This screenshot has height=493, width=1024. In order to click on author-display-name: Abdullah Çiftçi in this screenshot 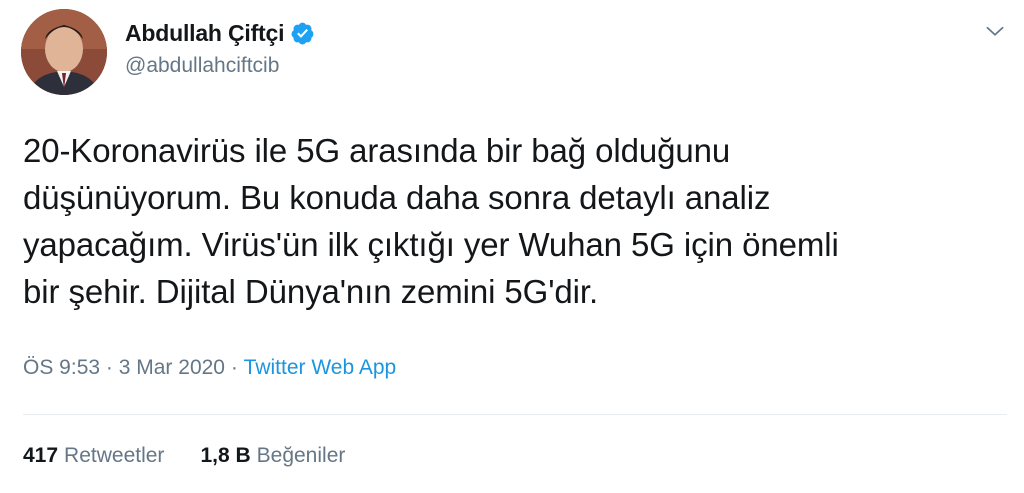, I will do `click(204, 33)`.